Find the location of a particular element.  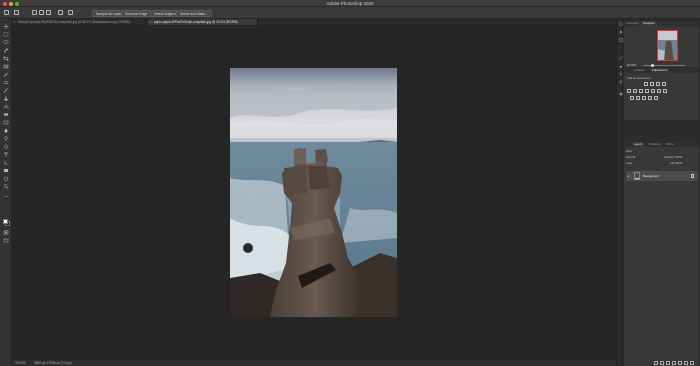

type-tool-icon is located at coordinates (6, 154).